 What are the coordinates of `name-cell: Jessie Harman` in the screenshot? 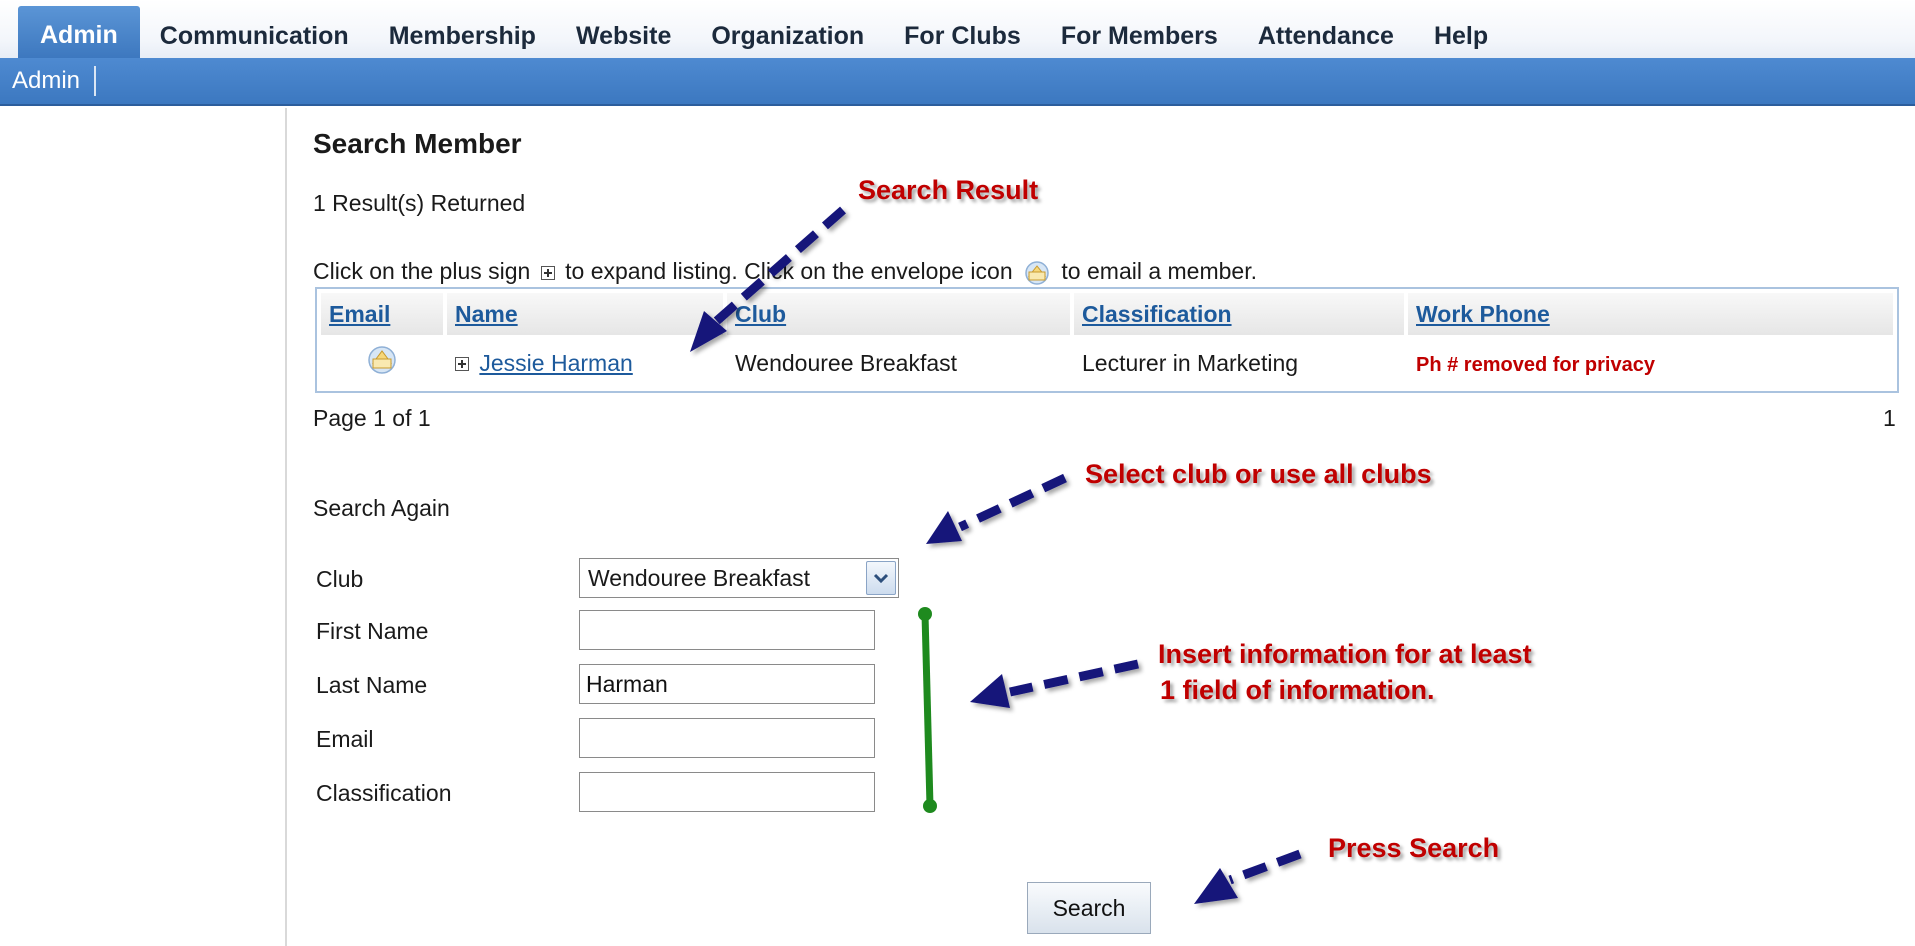 It's located at (585, 363).